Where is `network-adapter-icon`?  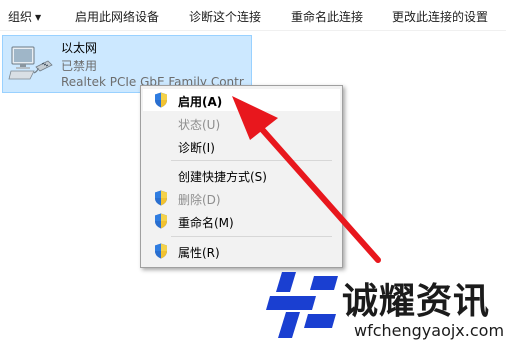 network-adapter-icon is located at coordinates (30, 63).